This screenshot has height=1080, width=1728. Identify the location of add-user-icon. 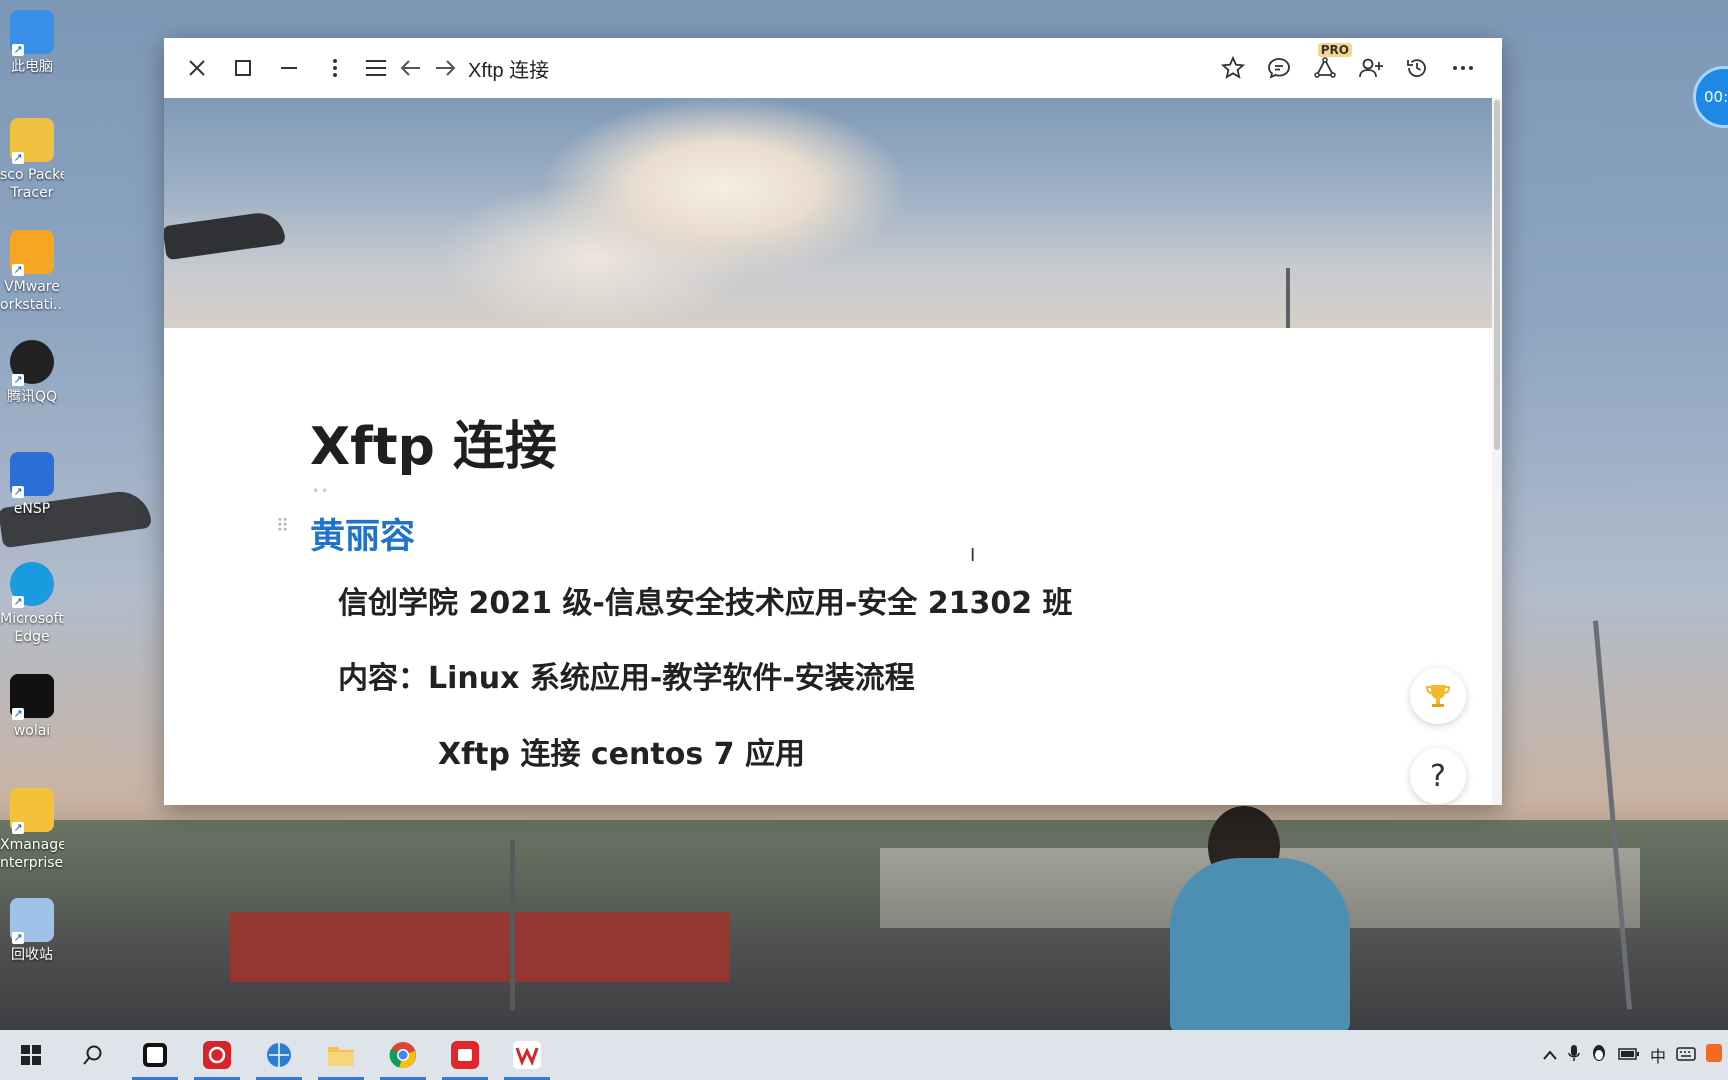
(1371, 68).